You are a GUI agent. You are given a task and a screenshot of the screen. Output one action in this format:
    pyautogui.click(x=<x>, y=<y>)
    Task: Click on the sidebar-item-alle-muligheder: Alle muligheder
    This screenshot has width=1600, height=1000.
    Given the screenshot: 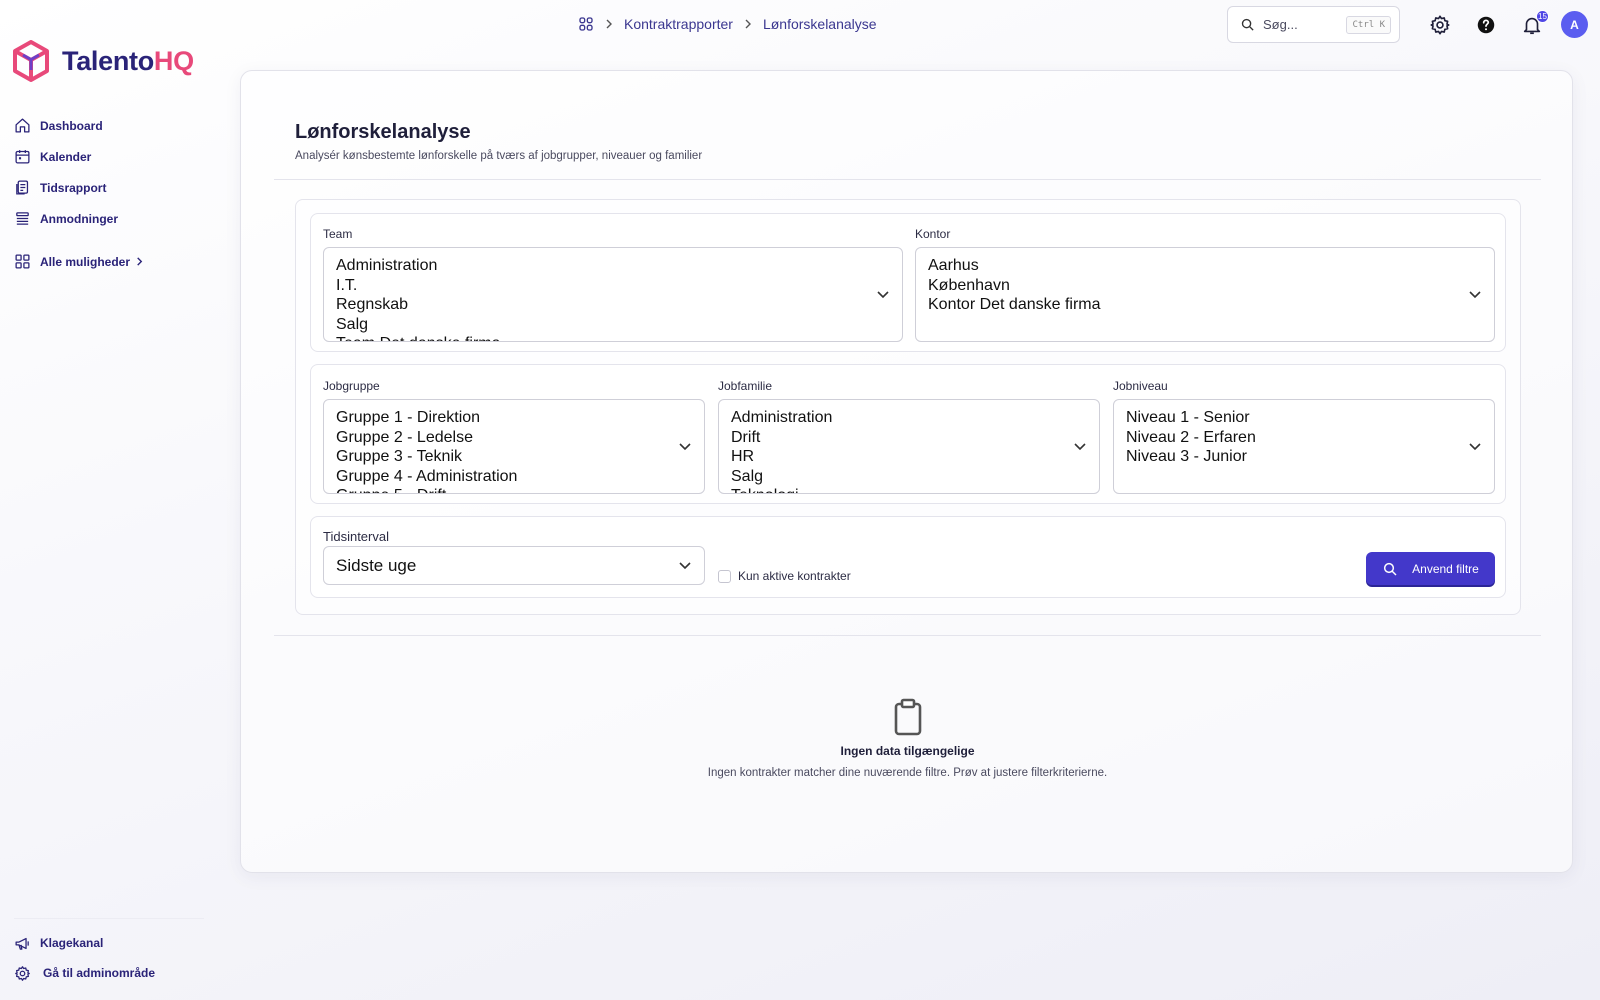 What is the action you would take?
    pyautogui.click(x=79, y=261)
    